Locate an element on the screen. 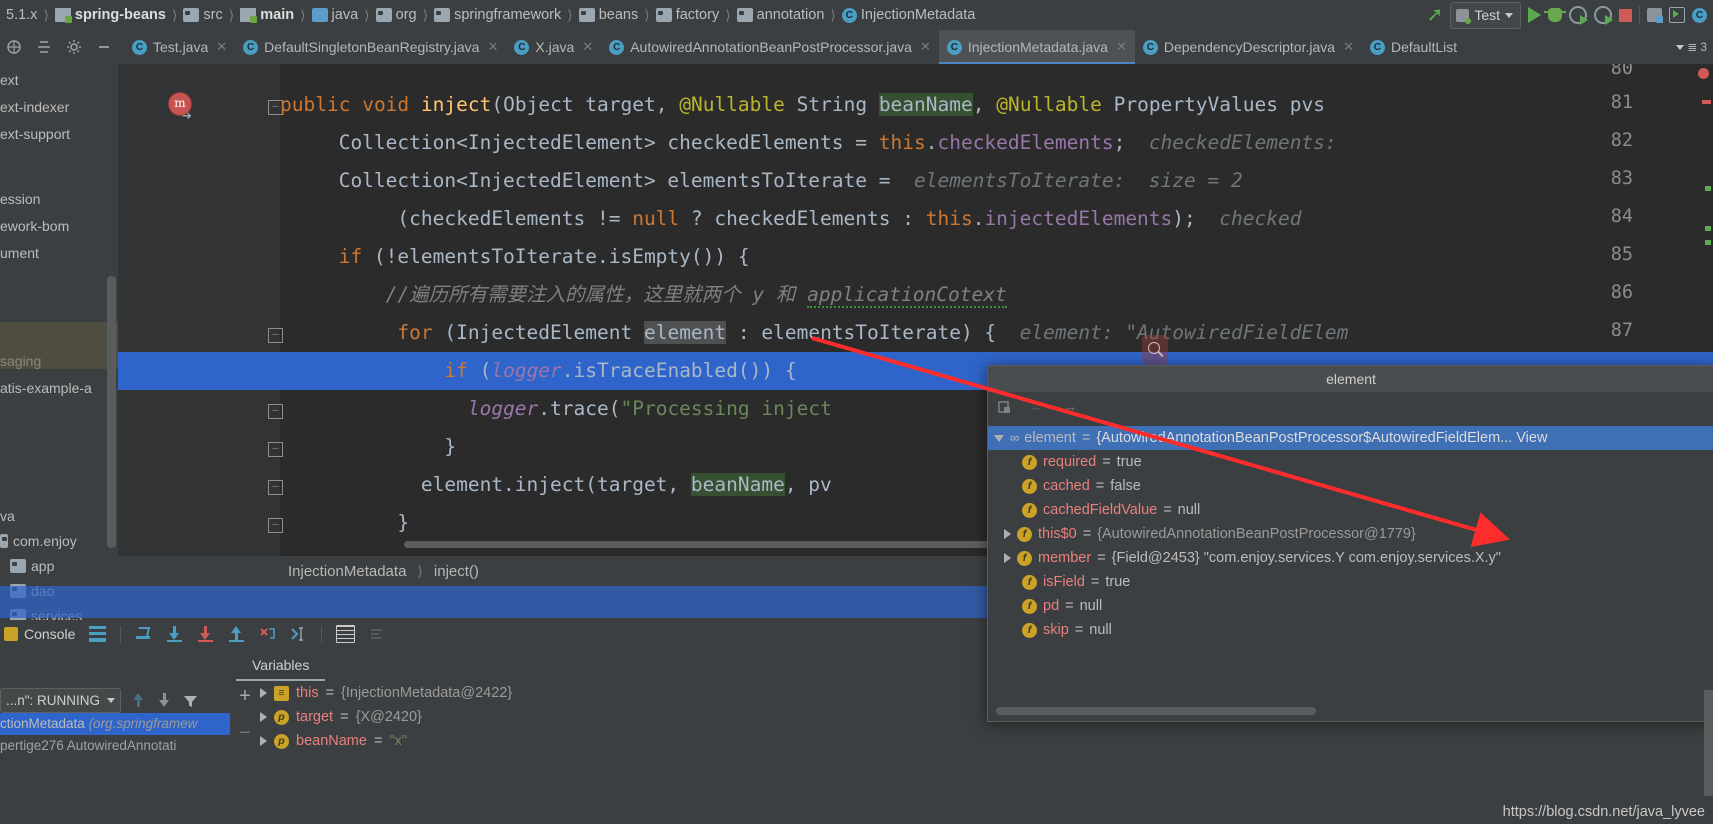  code-line-90: } is located at coordinates (368, 447).